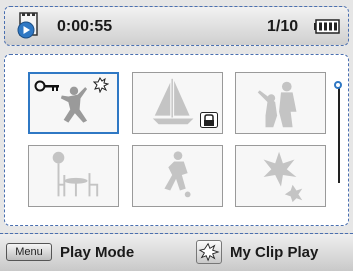 Image resolution: width=353 pixels, height=271 pixels. What do you see at coordinates (29, 252) in the screenshot?
I see `menu-button: Menu` at bounding box center [29, 252].